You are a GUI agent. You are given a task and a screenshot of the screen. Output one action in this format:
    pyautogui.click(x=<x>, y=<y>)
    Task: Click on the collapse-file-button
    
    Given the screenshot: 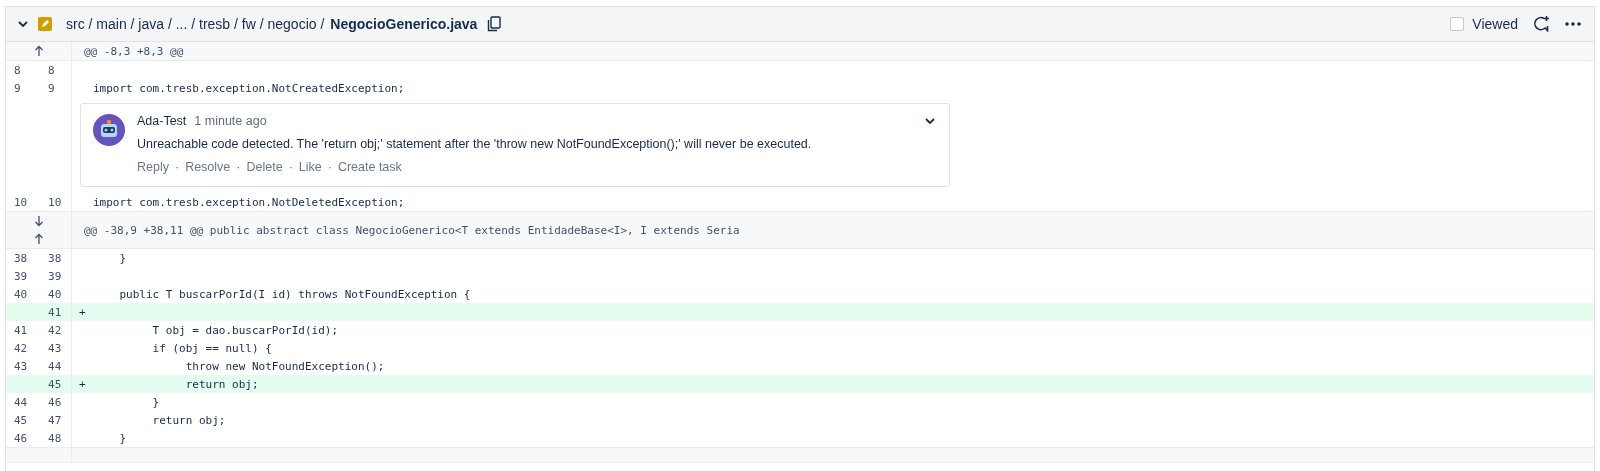 What is the action you would take?
    pyautogui.click(x=23, y=24)
    